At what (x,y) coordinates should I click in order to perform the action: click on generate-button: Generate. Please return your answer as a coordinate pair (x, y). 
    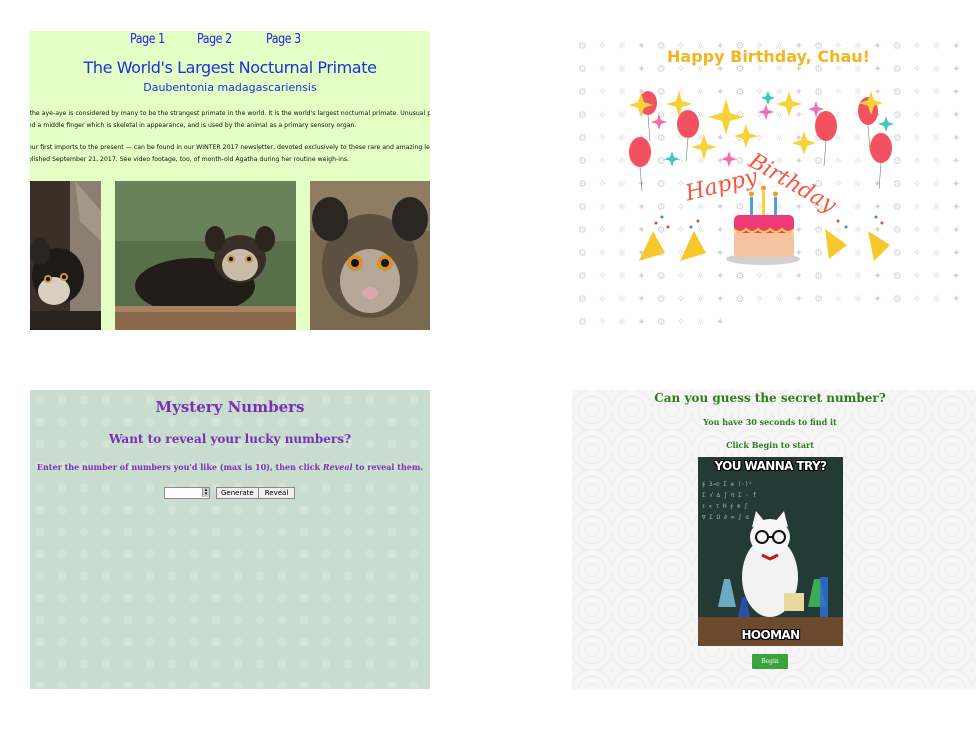
    Looking at the image, I should click on (237, 493).